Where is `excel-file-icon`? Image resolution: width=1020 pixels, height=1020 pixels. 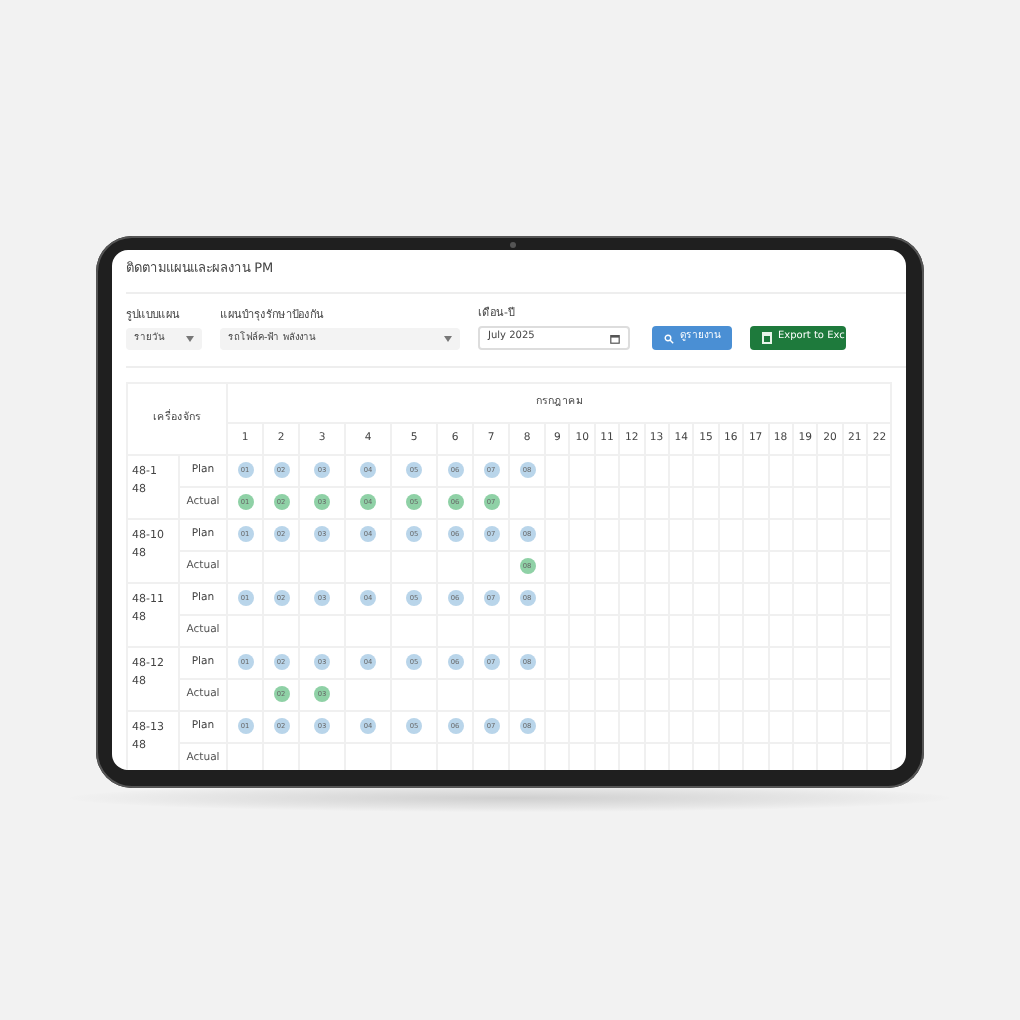
excel-file-icon is located at coordinates (767, 338).